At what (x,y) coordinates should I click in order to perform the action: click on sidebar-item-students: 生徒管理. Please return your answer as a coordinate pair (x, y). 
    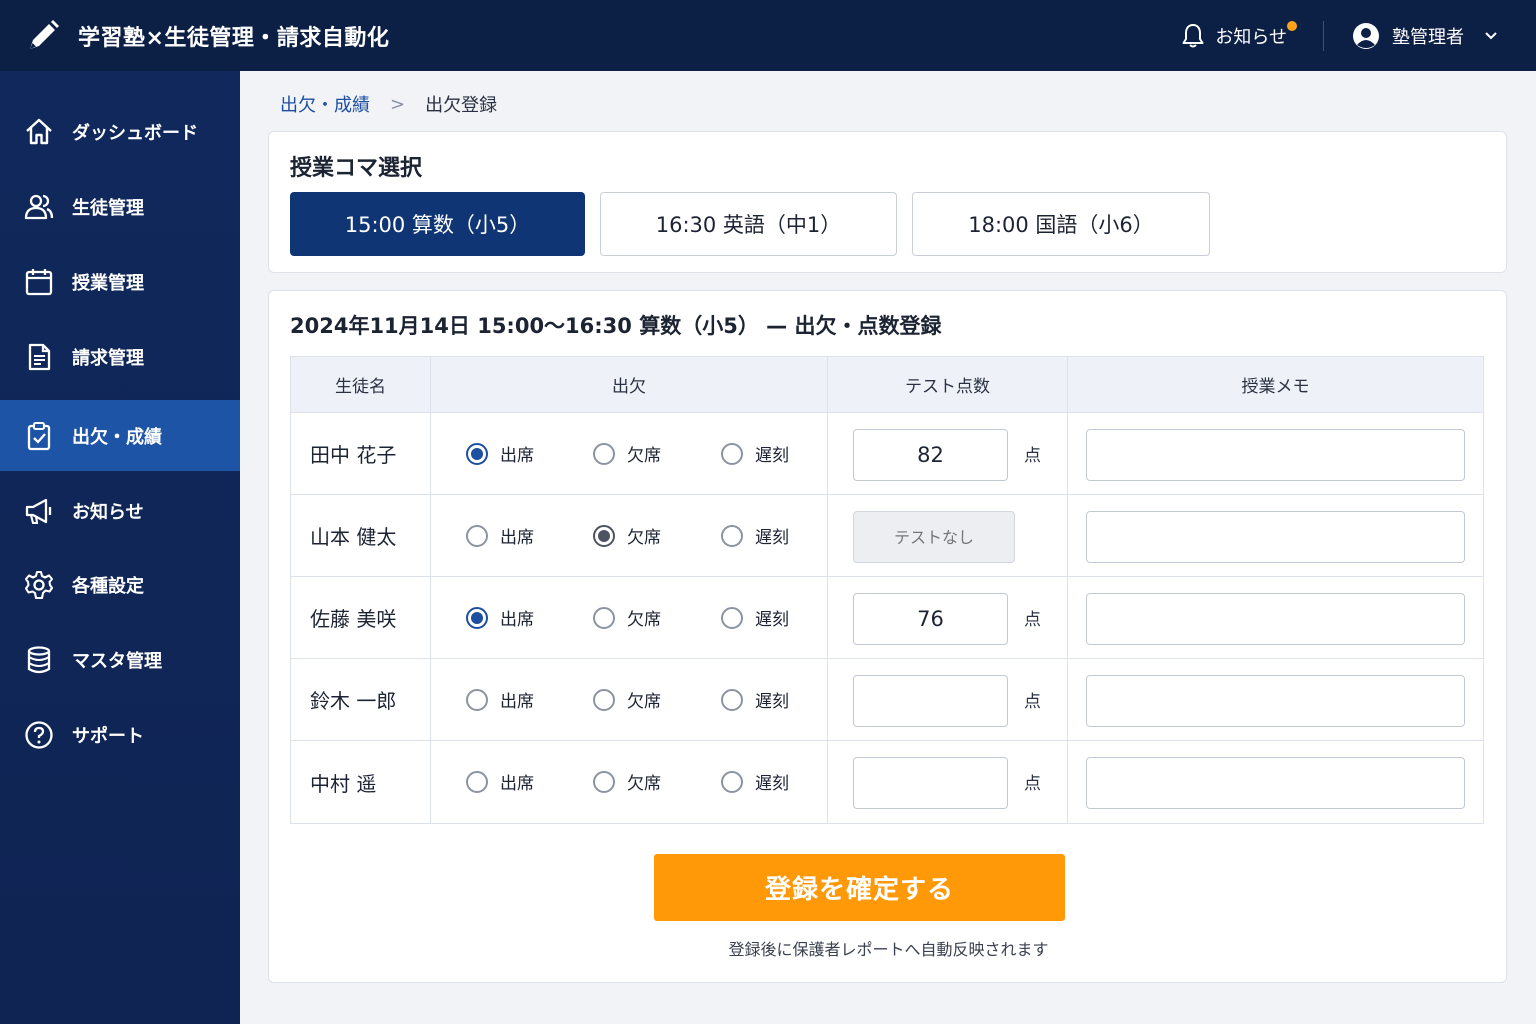
    Looking at the image, I should click on (120, 206).